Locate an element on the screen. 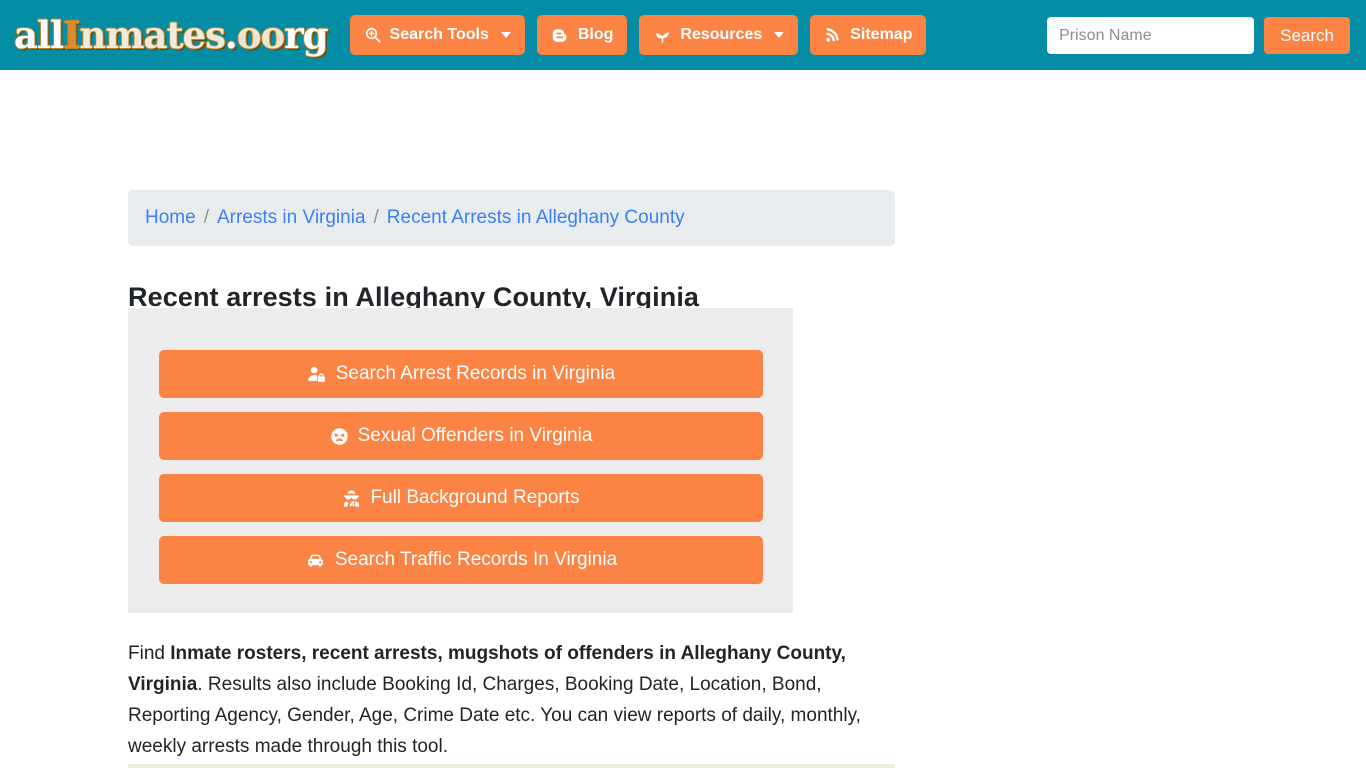  header-search: Search is located at coordinates (1198, 35).